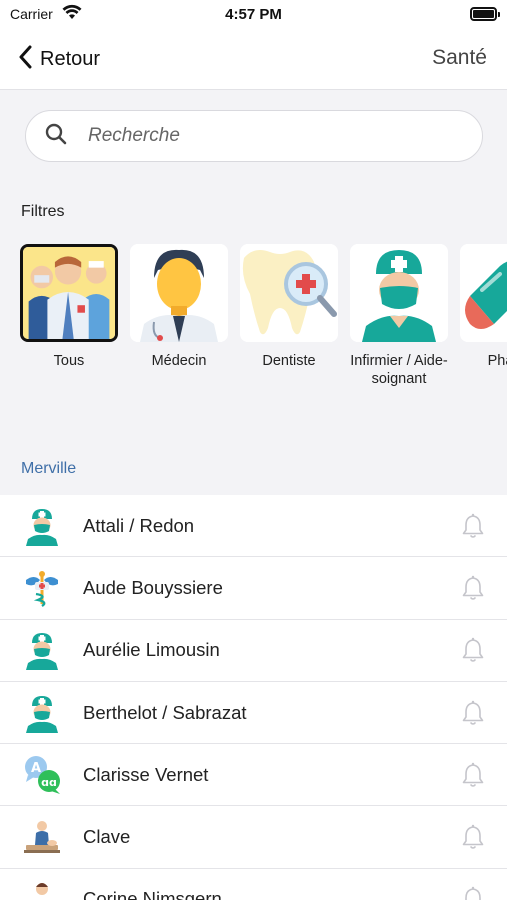  I want to click on list-item-name: Clave, so click(107, 837).